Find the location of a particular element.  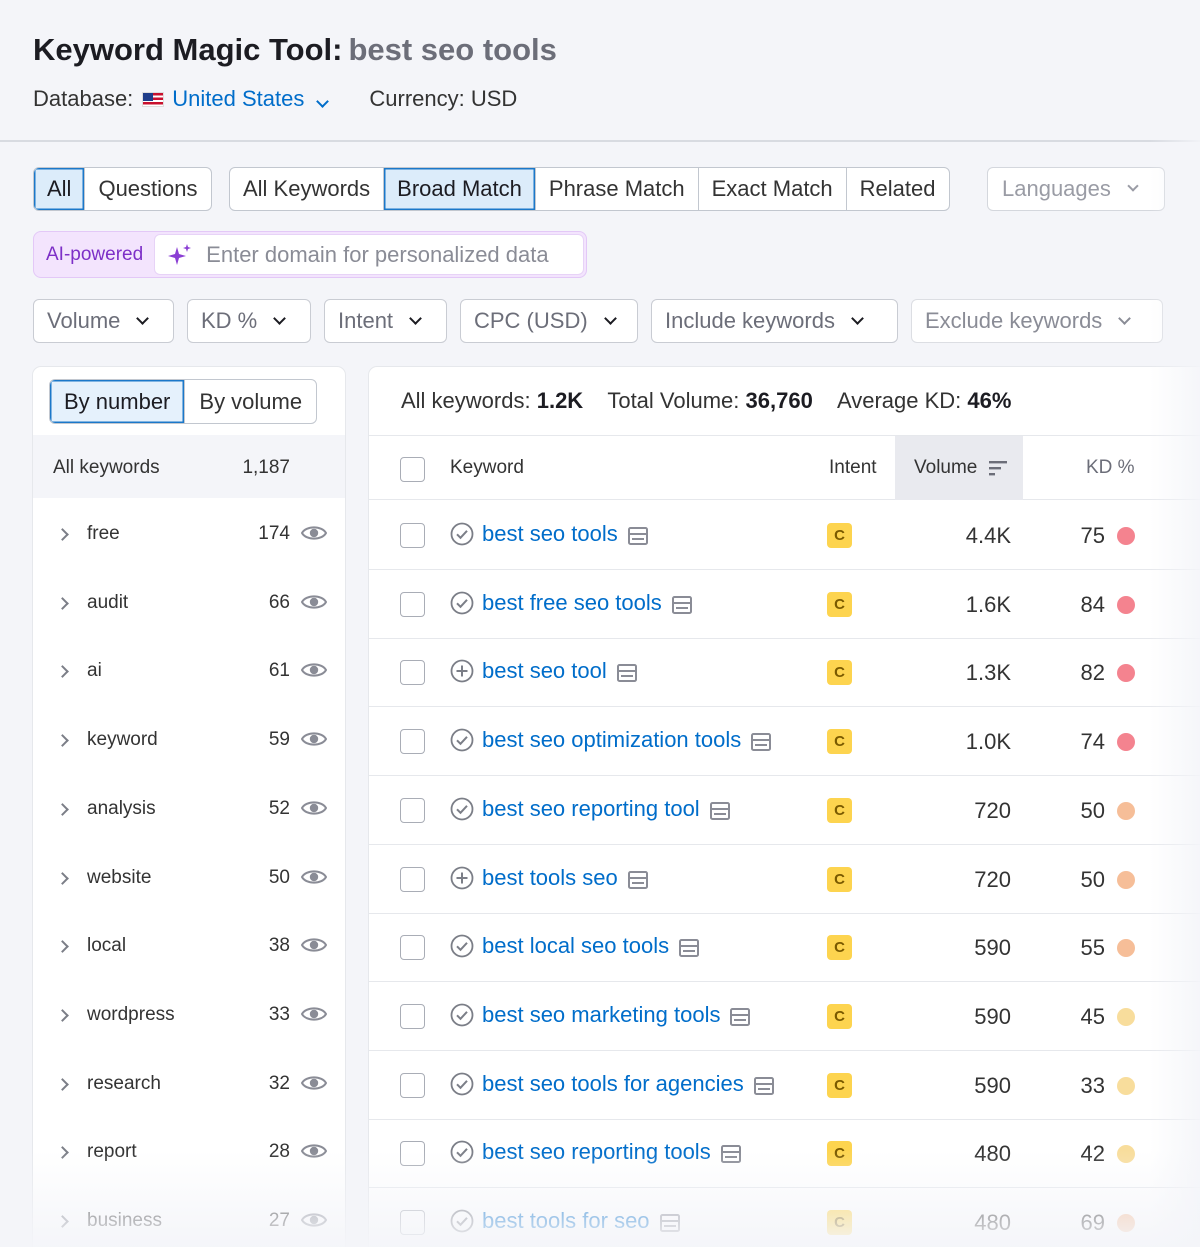

keyword-column-header: Keyword is located at coordinates (487, 468).